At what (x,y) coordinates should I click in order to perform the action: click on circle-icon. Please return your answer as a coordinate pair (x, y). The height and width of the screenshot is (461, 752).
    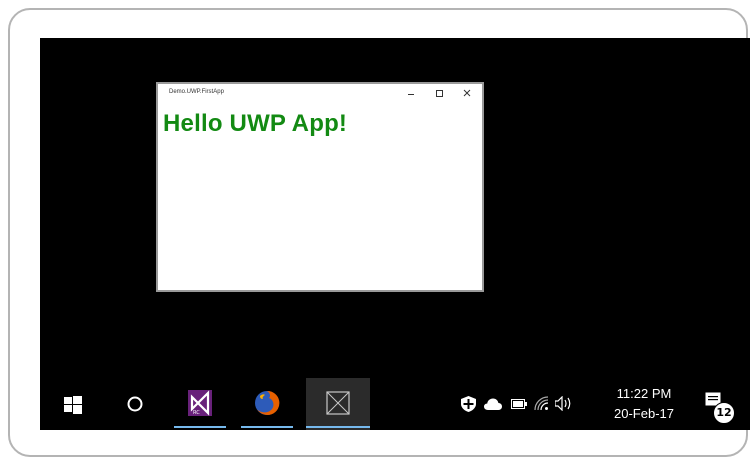
    Looking at the image, I should click on (135, 404).